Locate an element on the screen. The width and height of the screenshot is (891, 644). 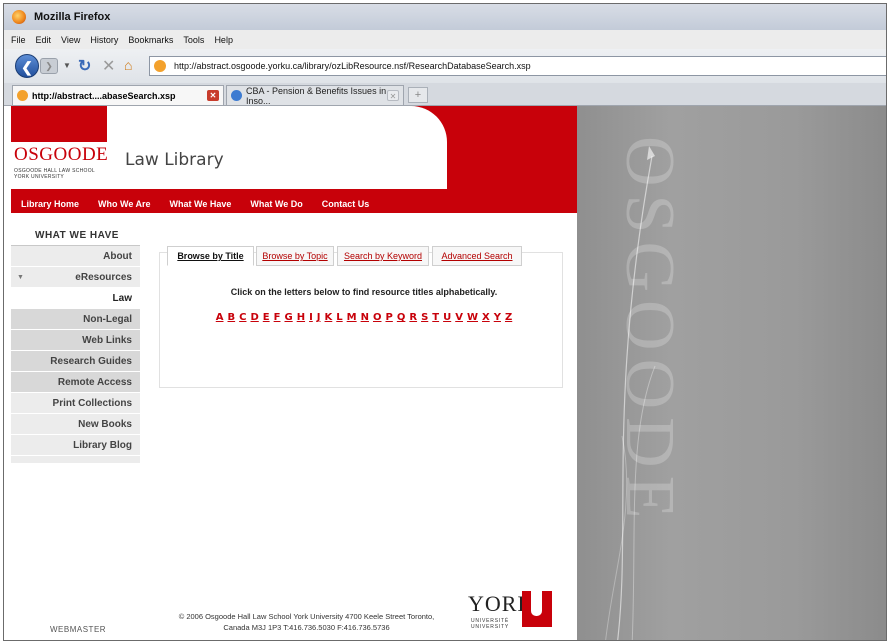
letter-link-q: Q is located at coordinates (401, 317).